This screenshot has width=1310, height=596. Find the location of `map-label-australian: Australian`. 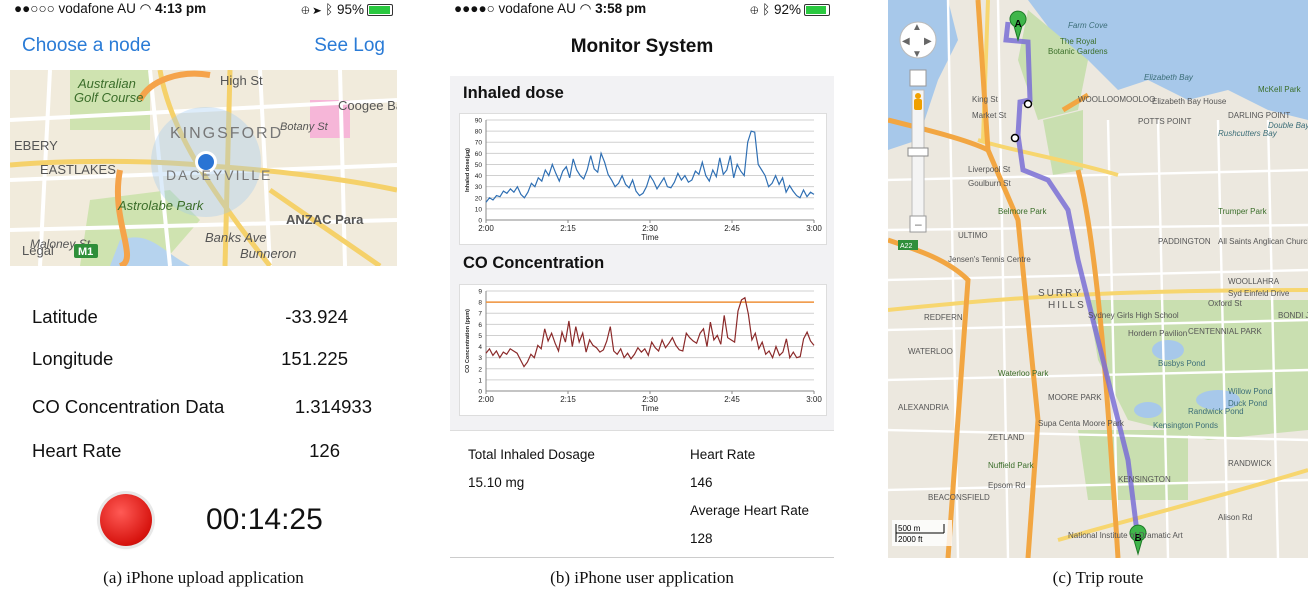

map-label-australian: Australian is located at coordinates (106, 83).